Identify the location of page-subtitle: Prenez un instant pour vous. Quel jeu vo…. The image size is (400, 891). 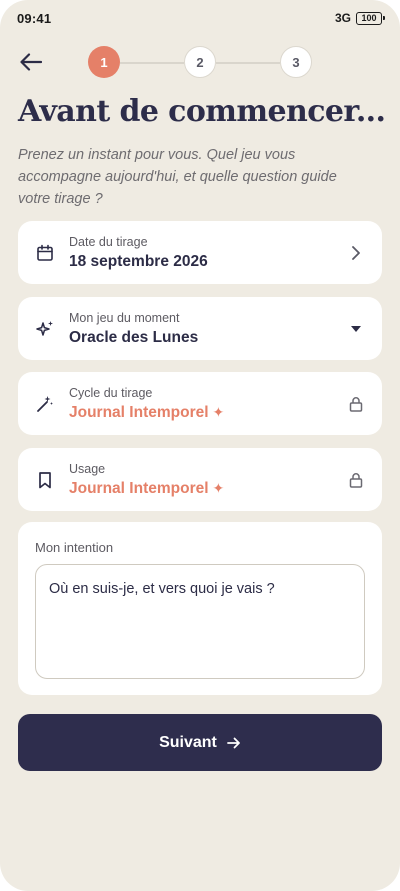
(177, 177).